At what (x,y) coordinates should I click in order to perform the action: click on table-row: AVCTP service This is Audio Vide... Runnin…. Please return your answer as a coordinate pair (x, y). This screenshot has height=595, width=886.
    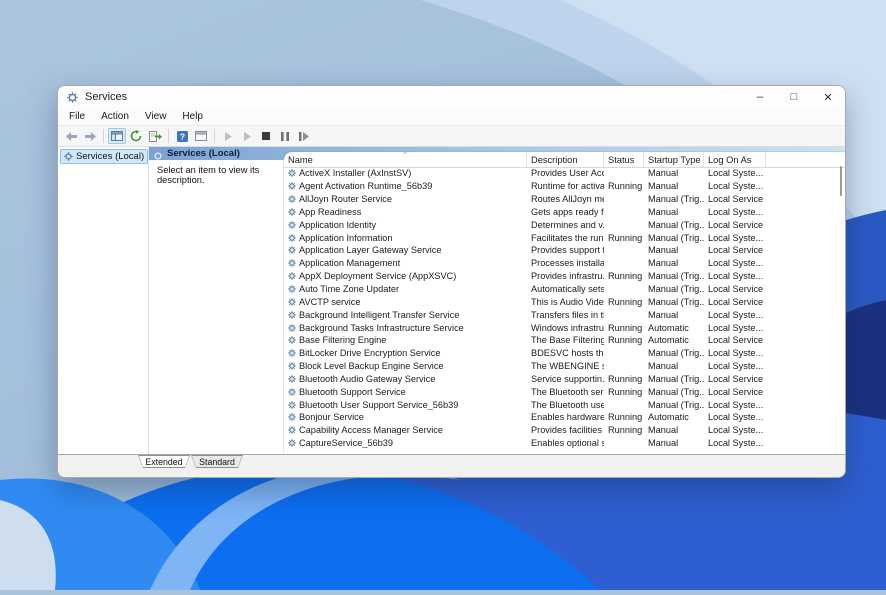
    Looking at the image, I should click on (564, 301).